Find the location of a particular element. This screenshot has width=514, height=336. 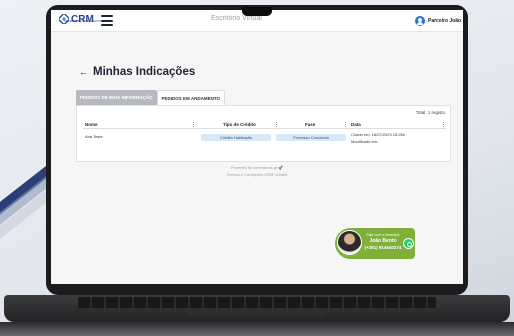

manager-name: João Bento is located at coordinates (383, 241).